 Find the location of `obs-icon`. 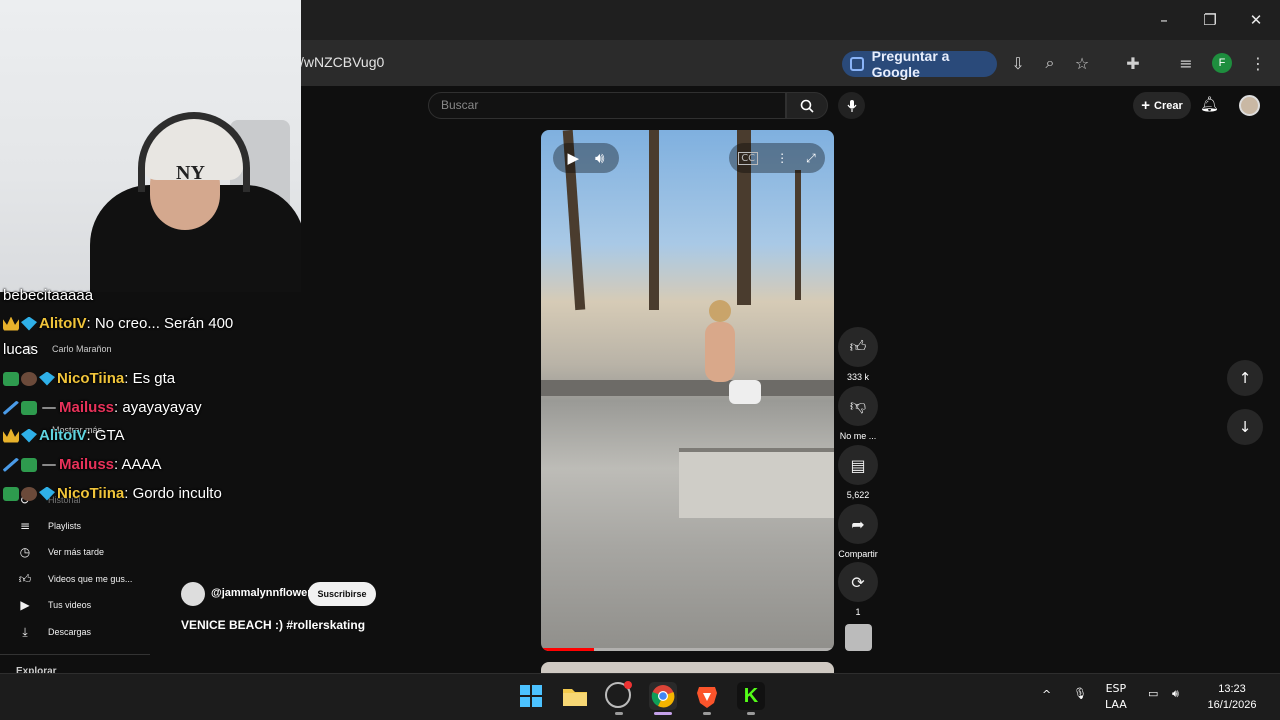

obs-icon is located at coordinates (618, 694).